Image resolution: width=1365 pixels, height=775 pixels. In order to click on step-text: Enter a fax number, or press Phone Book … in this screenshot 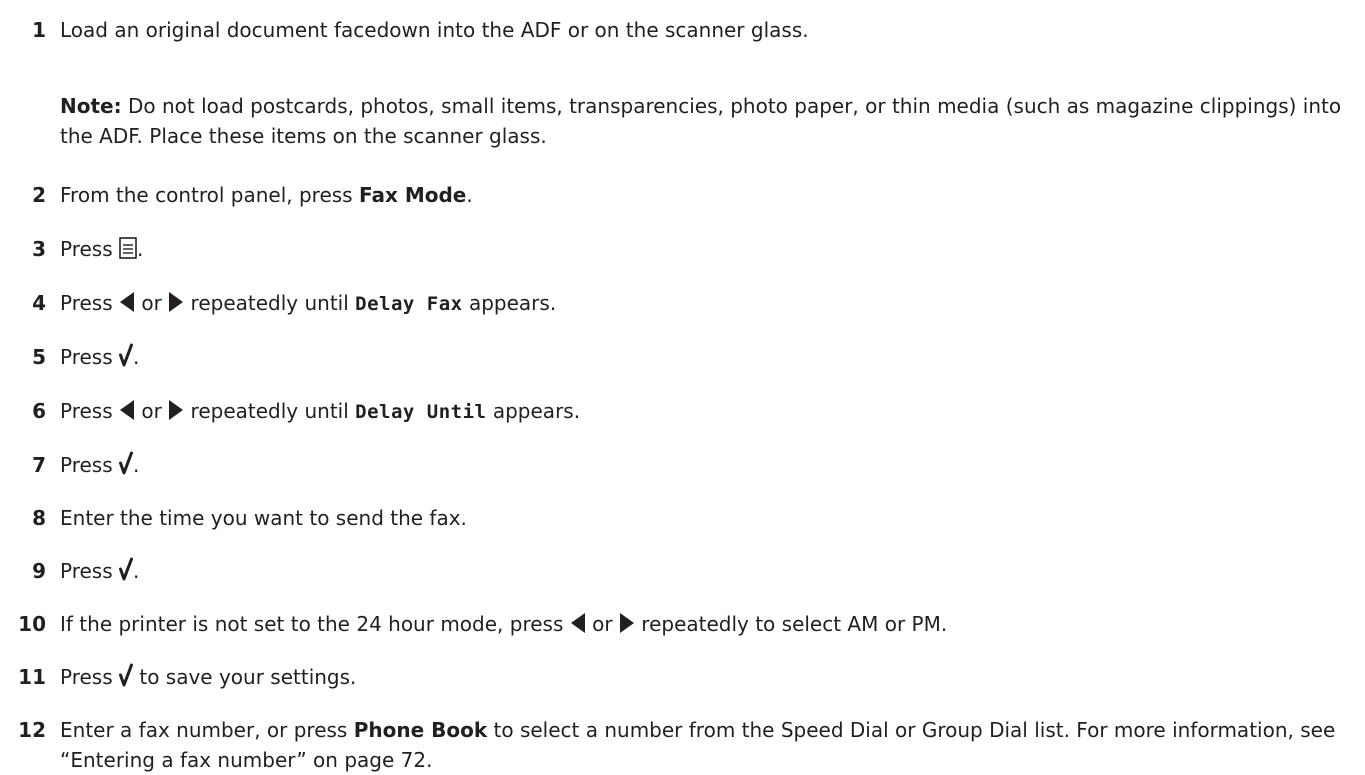, I will do `click(705, 745)`.